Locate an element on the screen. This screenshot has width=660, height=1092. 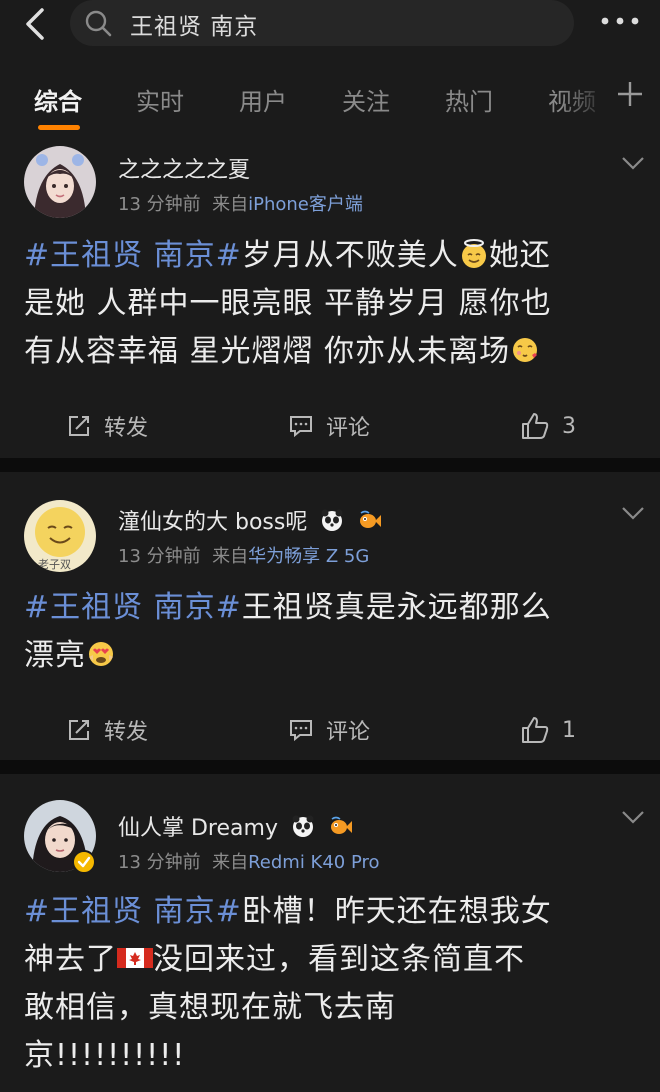
search-query: 王祖贤 南京 is located at coordinates (194, 24).